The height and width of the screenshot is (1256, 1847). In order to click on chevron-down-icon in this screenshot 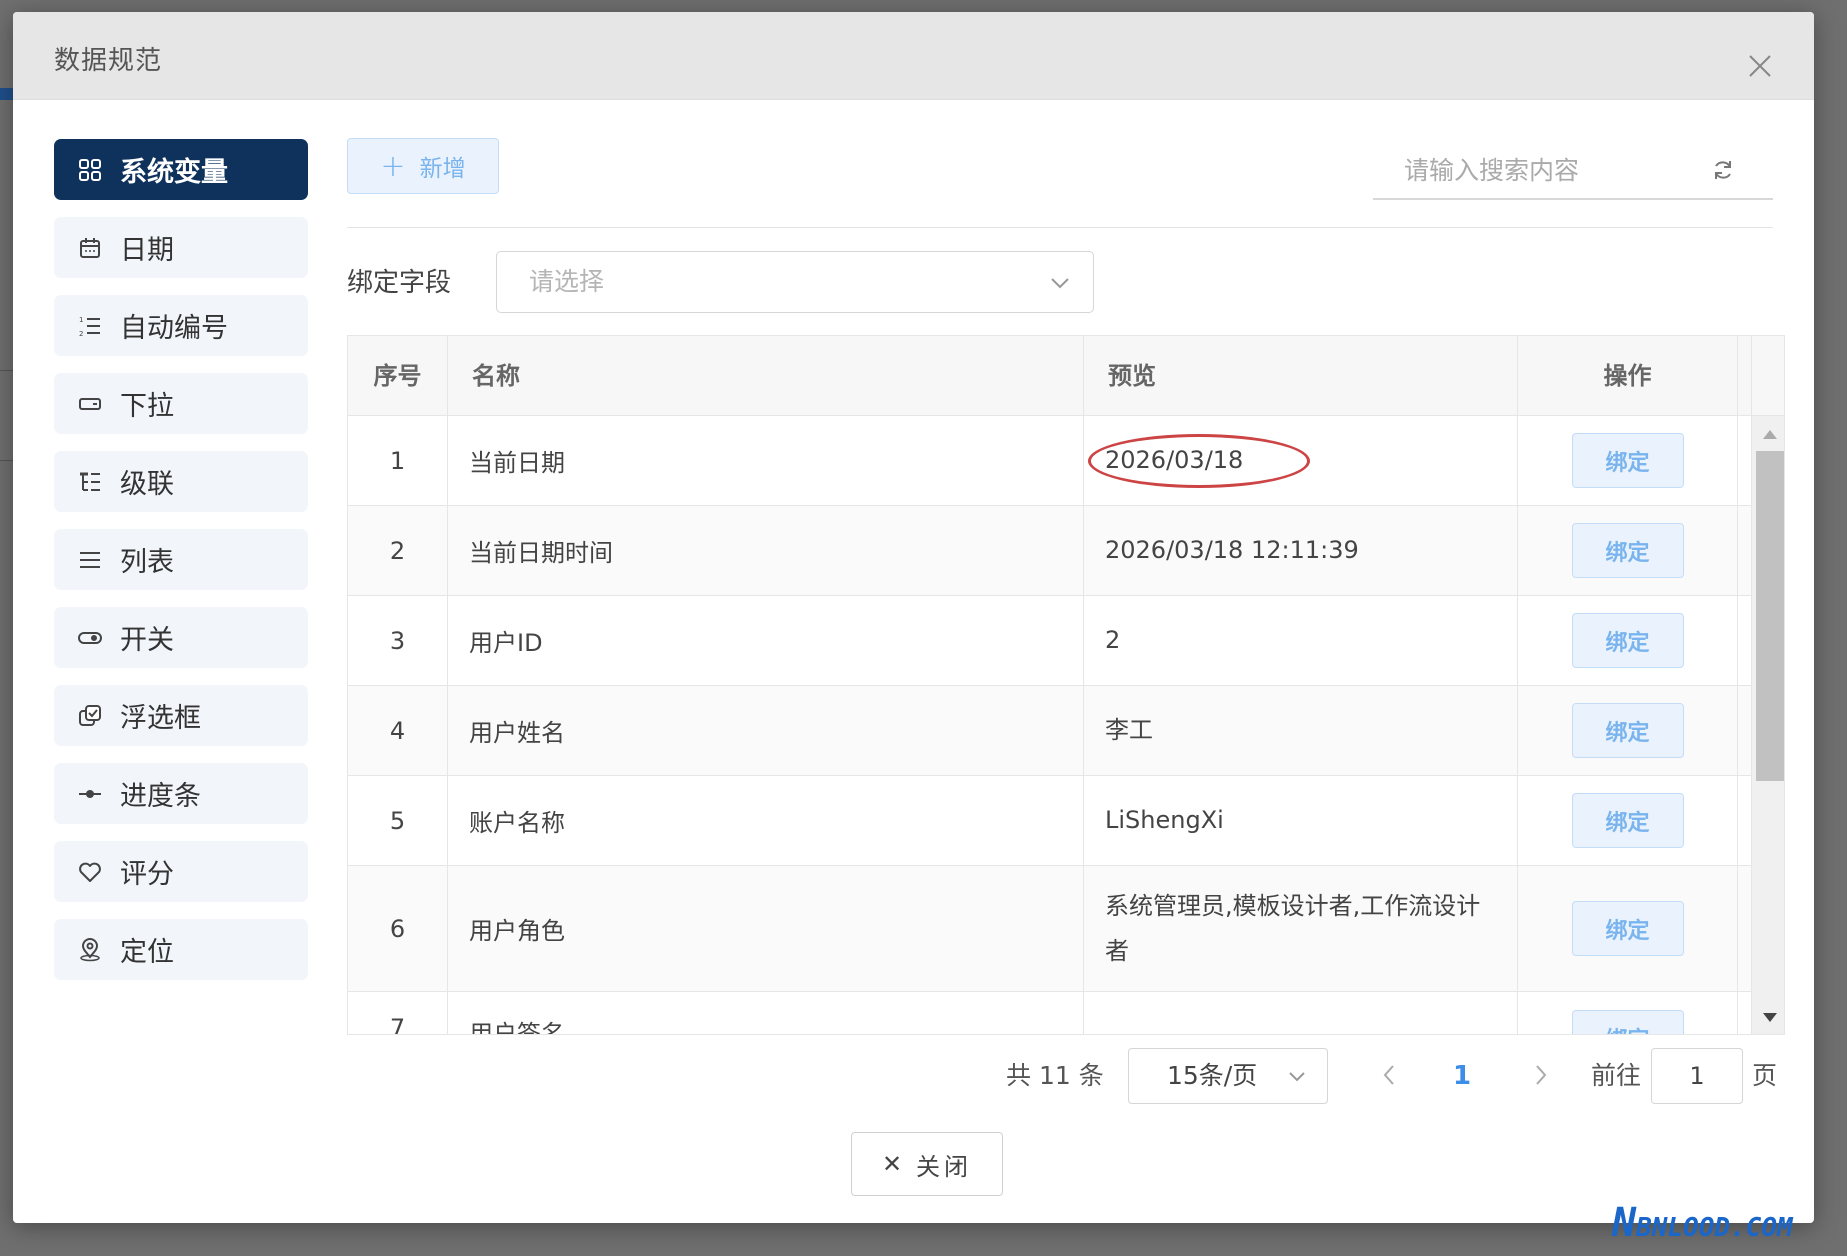, I will do `click(1060, 283)`.